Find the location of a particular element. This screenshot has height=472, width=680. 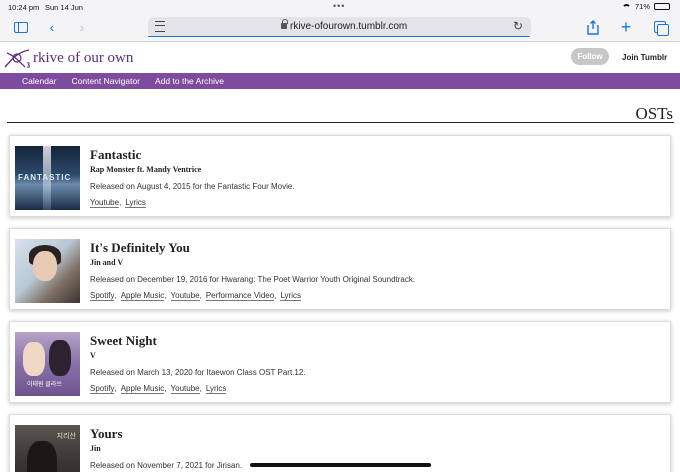

link-performance-video: Performance Video is located at coordinates (240, 296).